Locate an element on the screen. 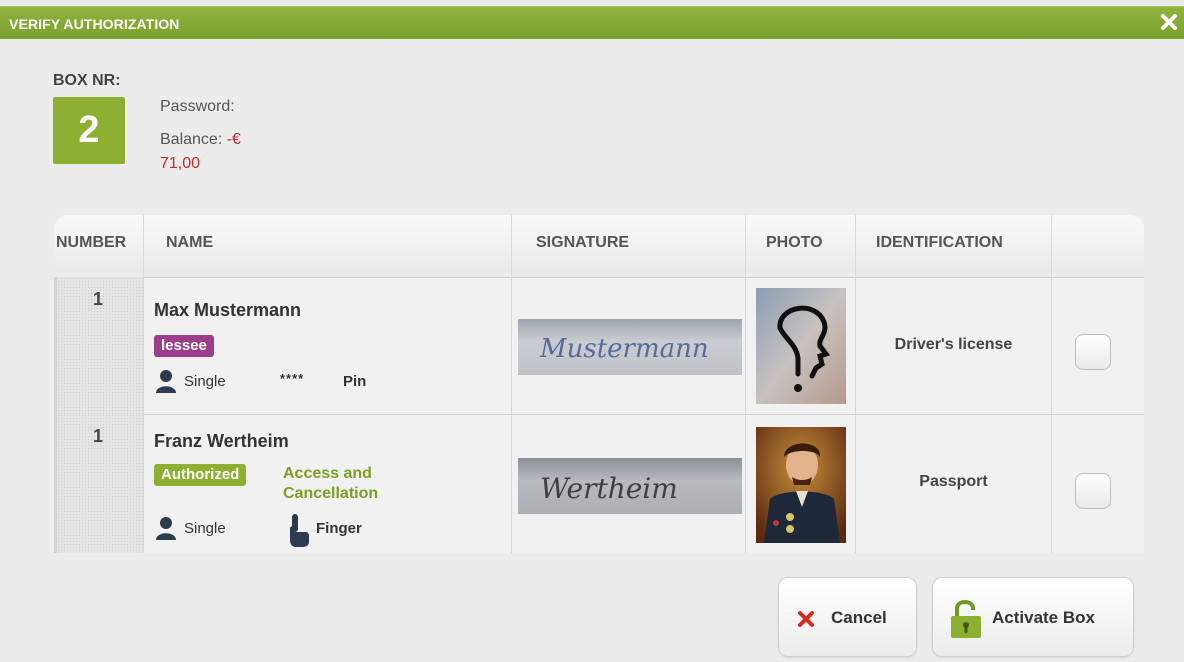 Image resolution: width=1184 pixels, height=662 pixels. dialog-titlebar: VERIFY AUTHORIZATION is located at coordinates (592, 22).